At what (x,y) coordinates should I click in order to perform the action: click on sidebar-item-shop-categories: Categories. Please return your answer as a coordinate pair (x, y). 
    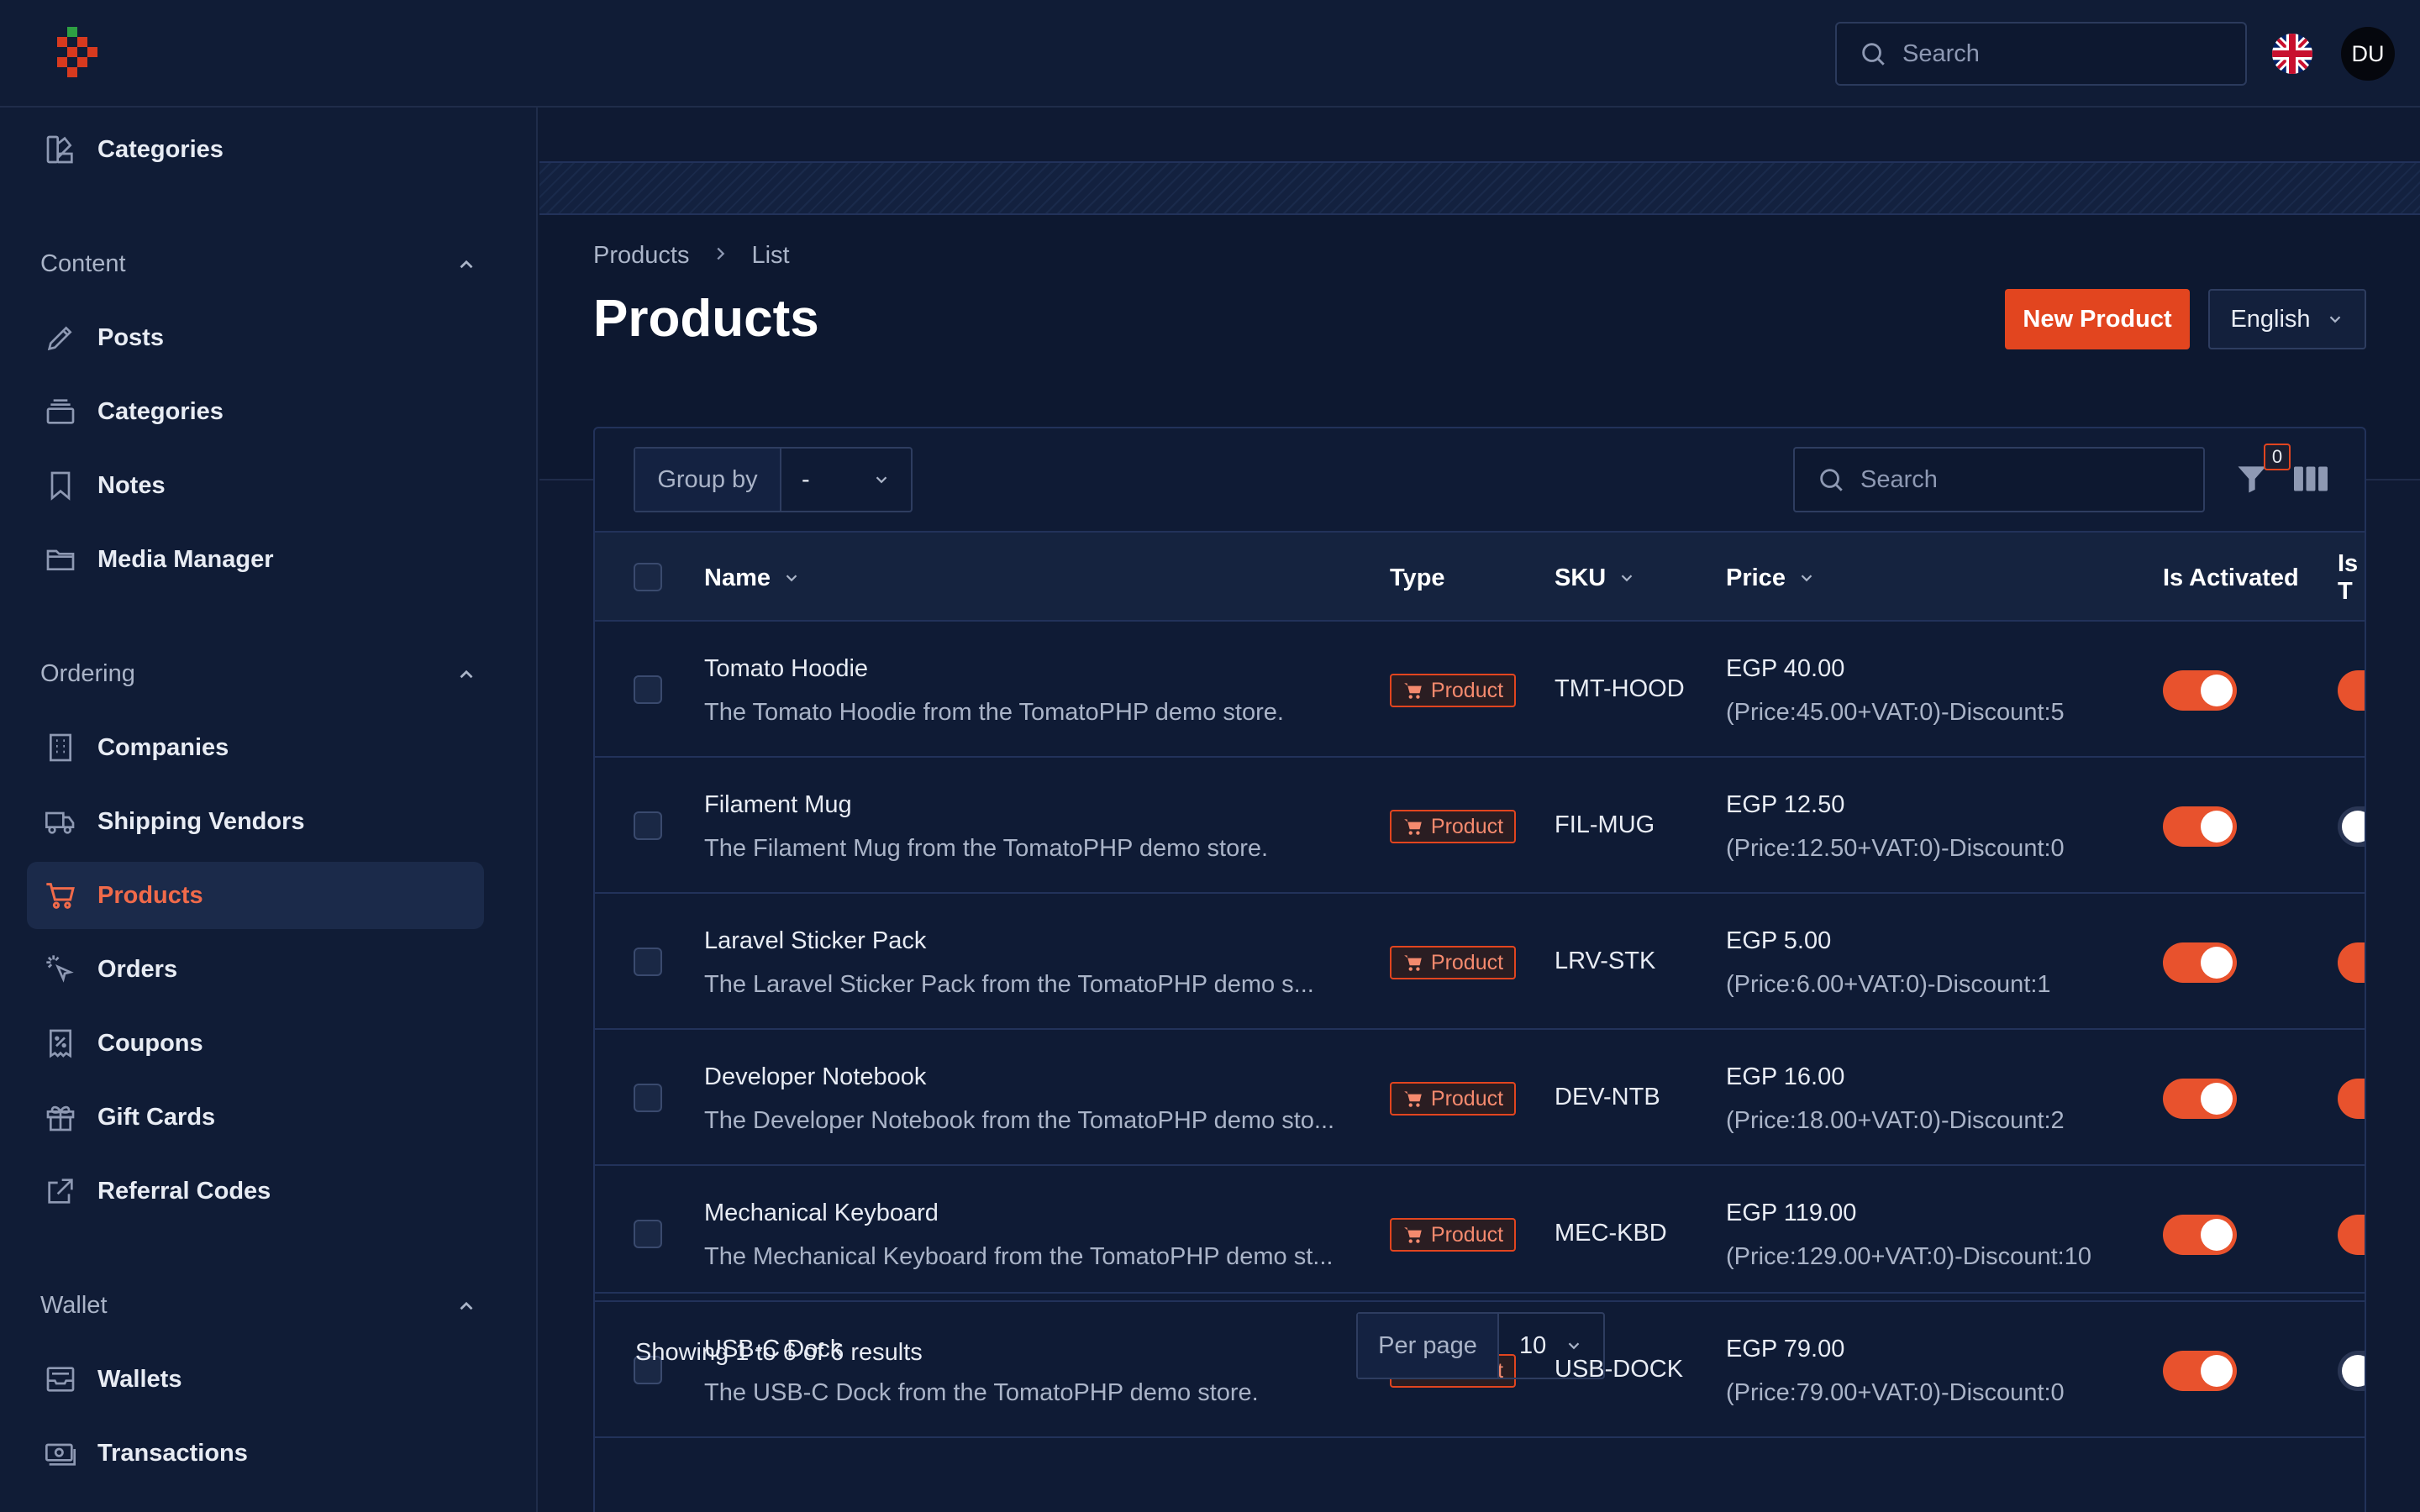
    Looking at the image, I should click on (255, 149).